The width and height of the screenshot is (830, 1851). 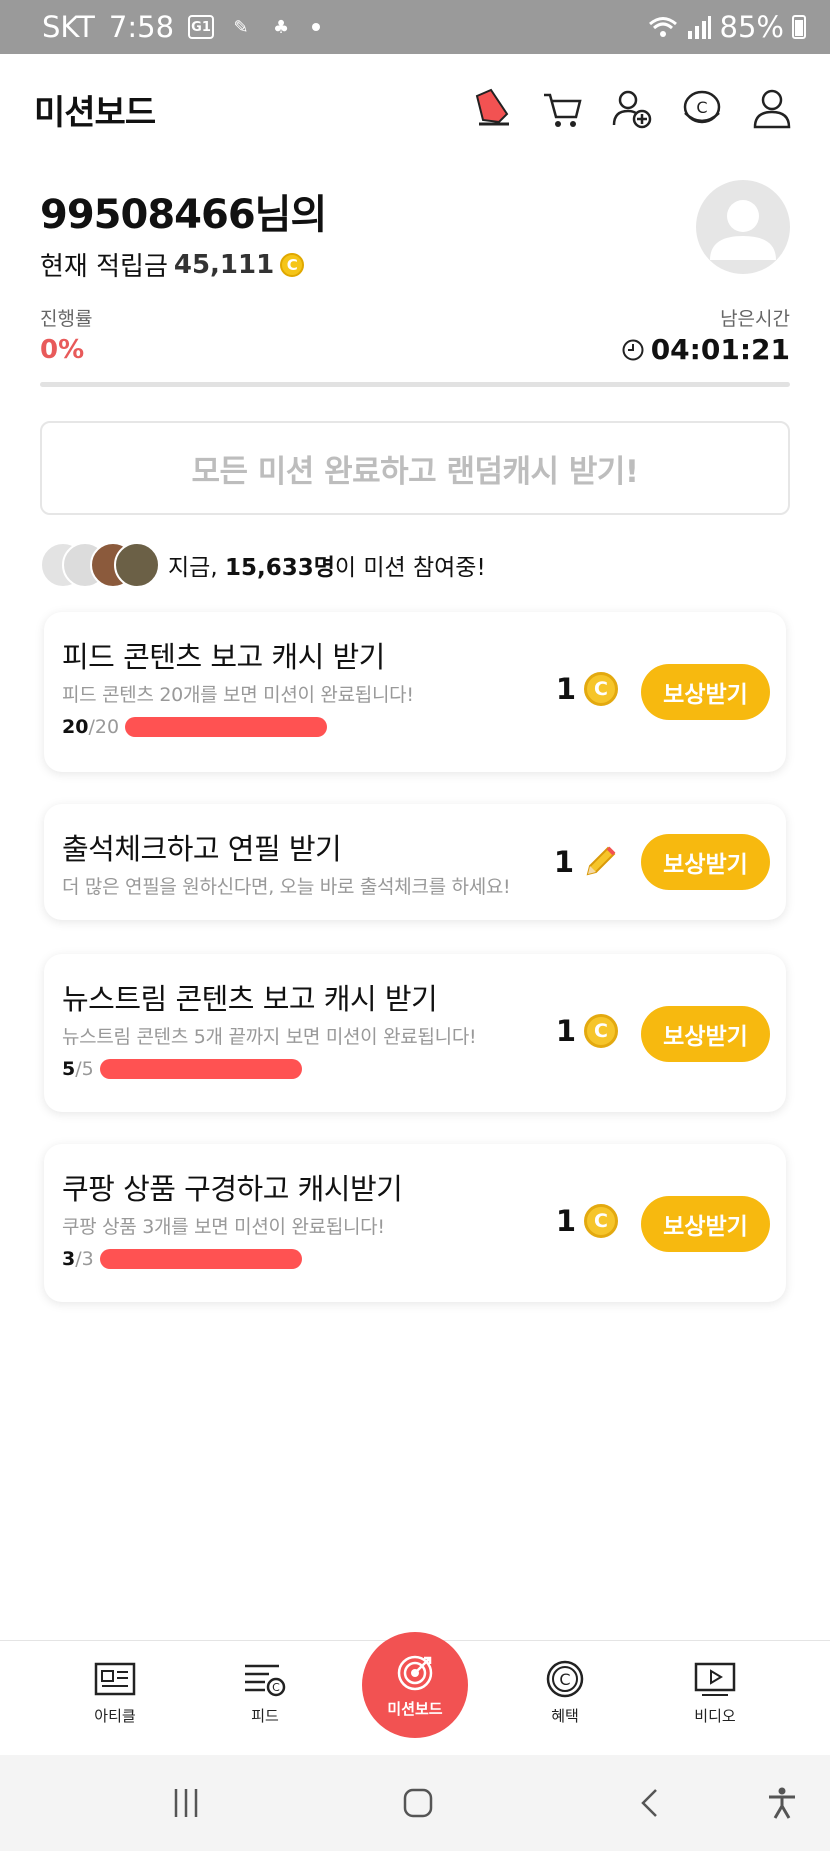 I want to click on notification-g1-icon: G1, so click(x=201, y=27).